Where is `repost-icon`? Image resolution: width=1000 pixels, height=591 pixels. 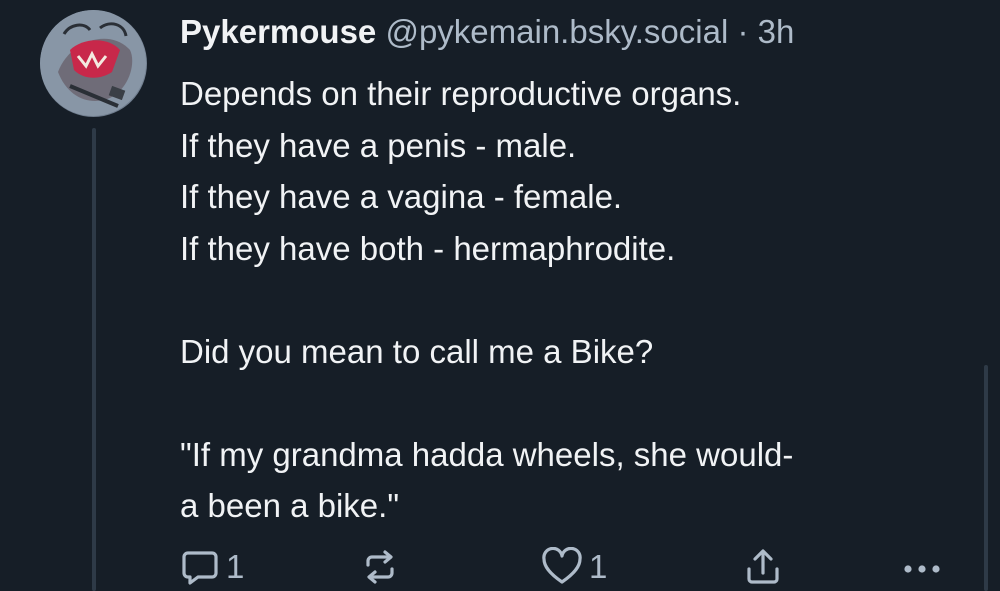 repost-icon is located at coordinates (380, 567).